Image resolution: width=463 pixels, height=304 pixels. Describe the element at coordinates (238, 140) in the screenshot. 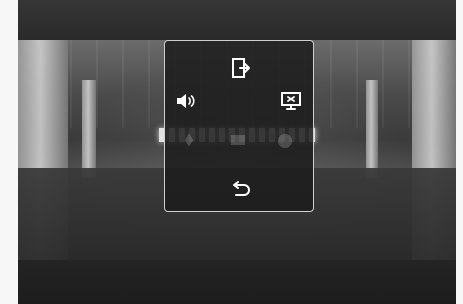

I see `ghost-icons` at that location.